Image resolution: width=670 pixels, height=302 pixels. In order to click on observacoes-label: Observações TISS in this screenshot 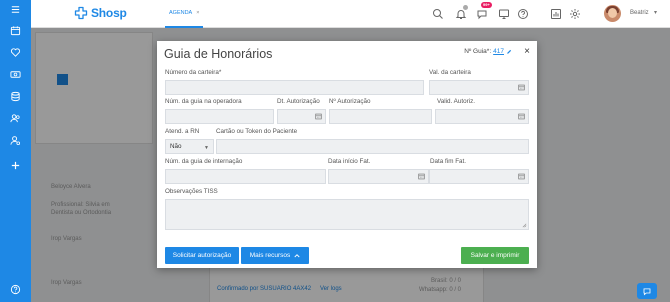, I will do `click(191, 191)`.